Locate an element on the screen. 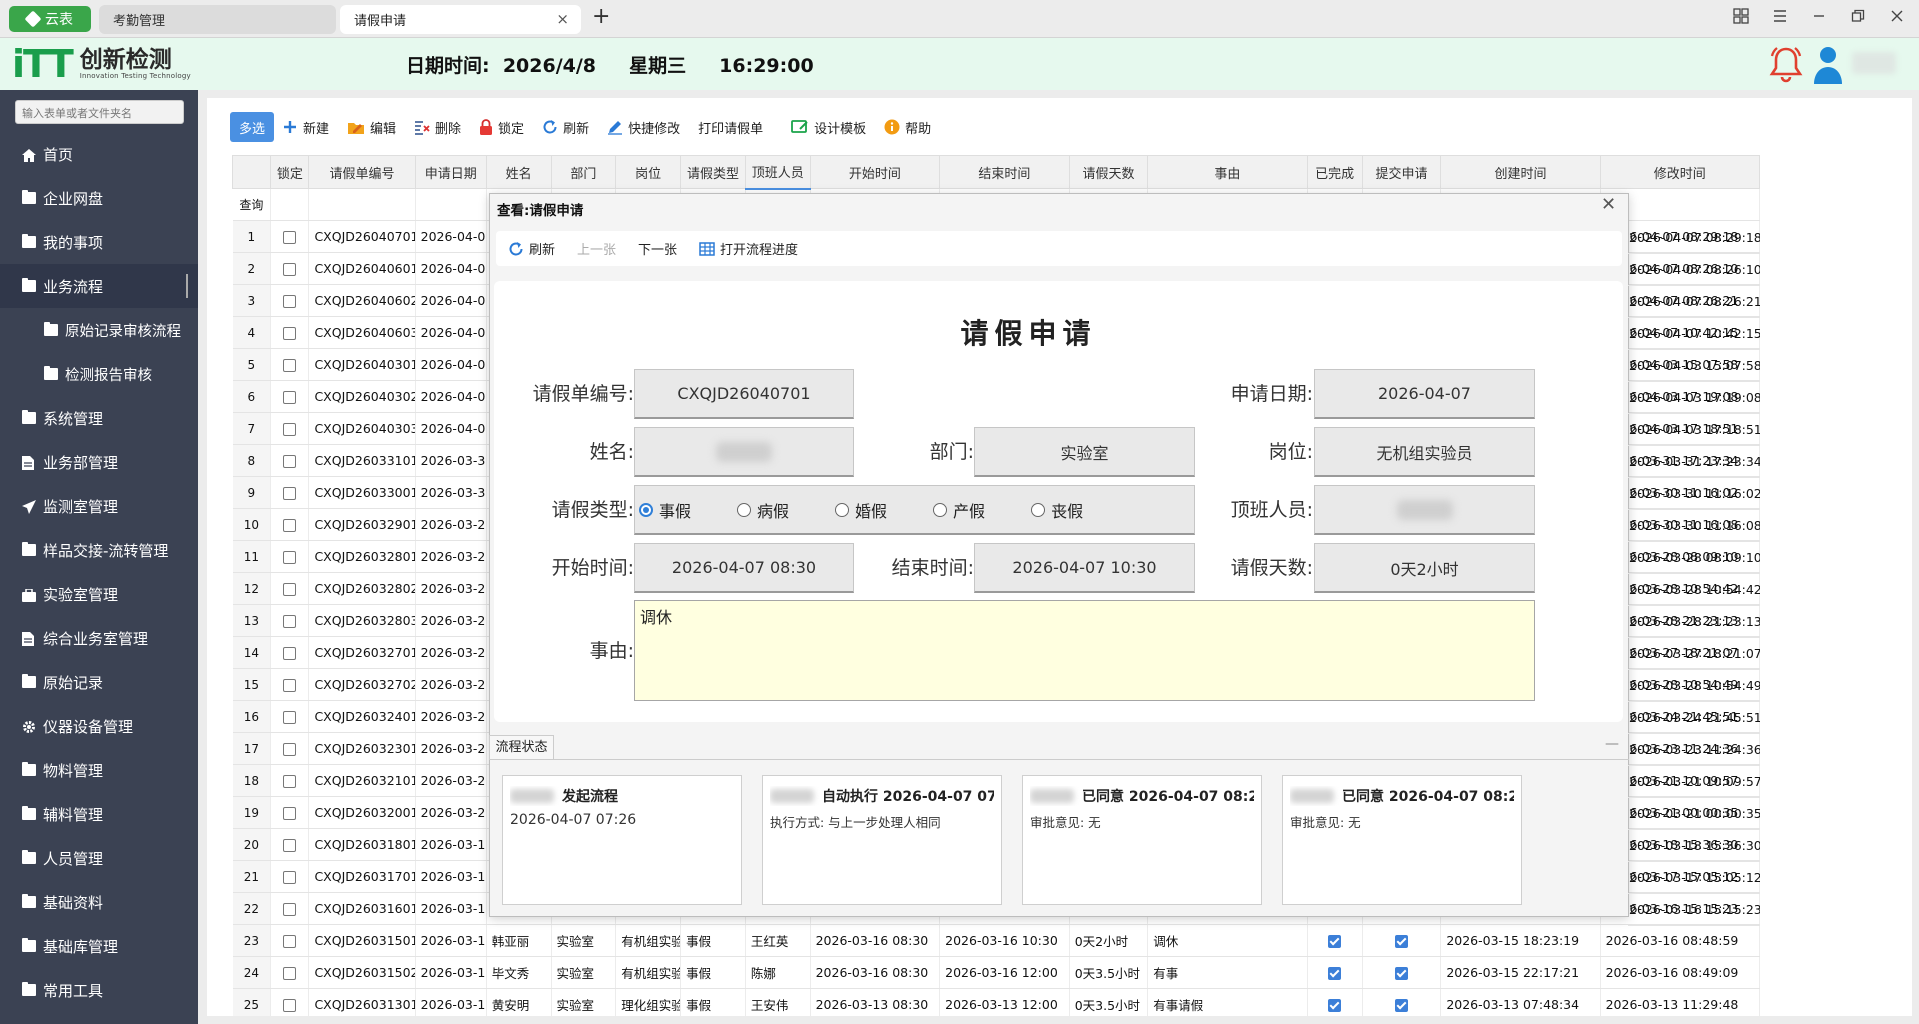 The height and width of the screenshot is (1024, 1919). lock-button: 锁定 is located at coordinates (501, 127).